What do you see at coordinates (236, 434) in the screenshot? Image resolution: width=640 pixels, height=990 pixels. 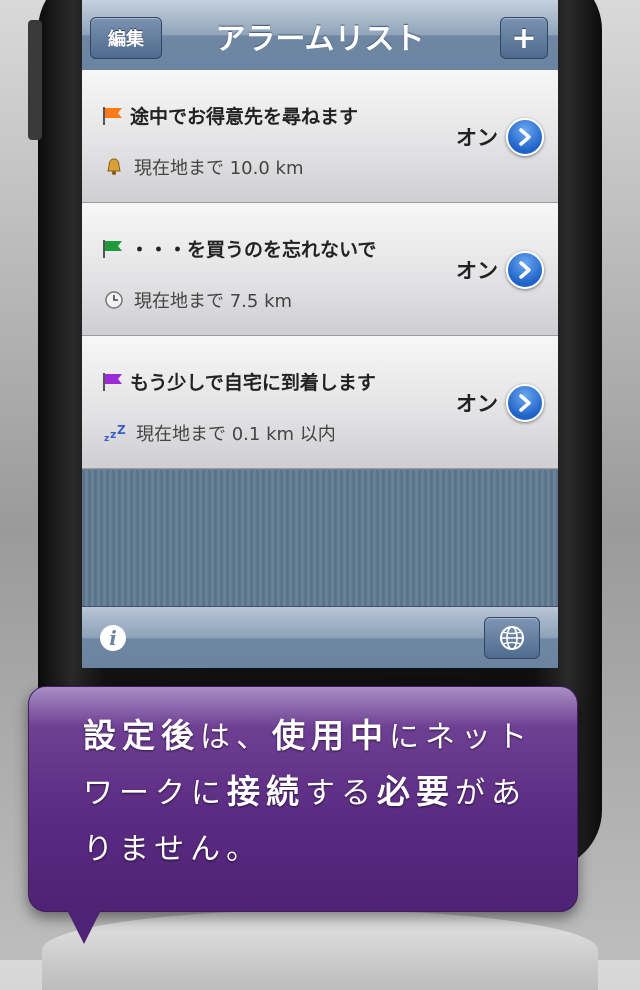 I see `alarm-distance: 現在地まで 0.1 km 以内` at bounding box center [236, 434].